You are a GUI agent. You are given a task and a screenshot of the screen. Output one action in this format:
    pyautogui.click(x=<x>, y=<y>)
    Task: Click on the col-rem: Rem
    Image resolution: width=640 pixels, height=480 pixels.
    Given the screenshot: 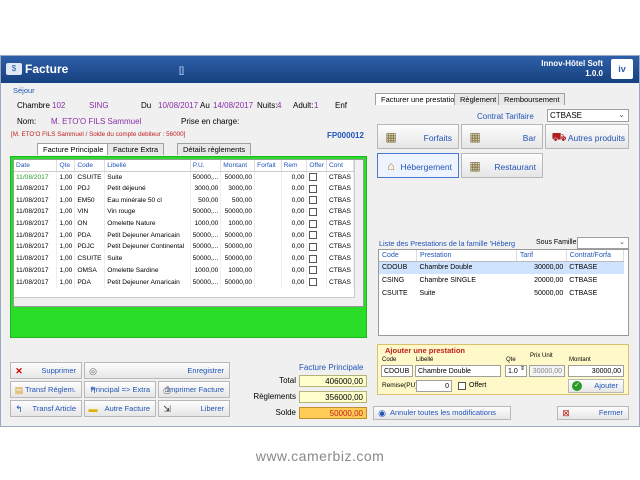 What is the action you would take?
    pyautogui.click(x=294, y=166)
    